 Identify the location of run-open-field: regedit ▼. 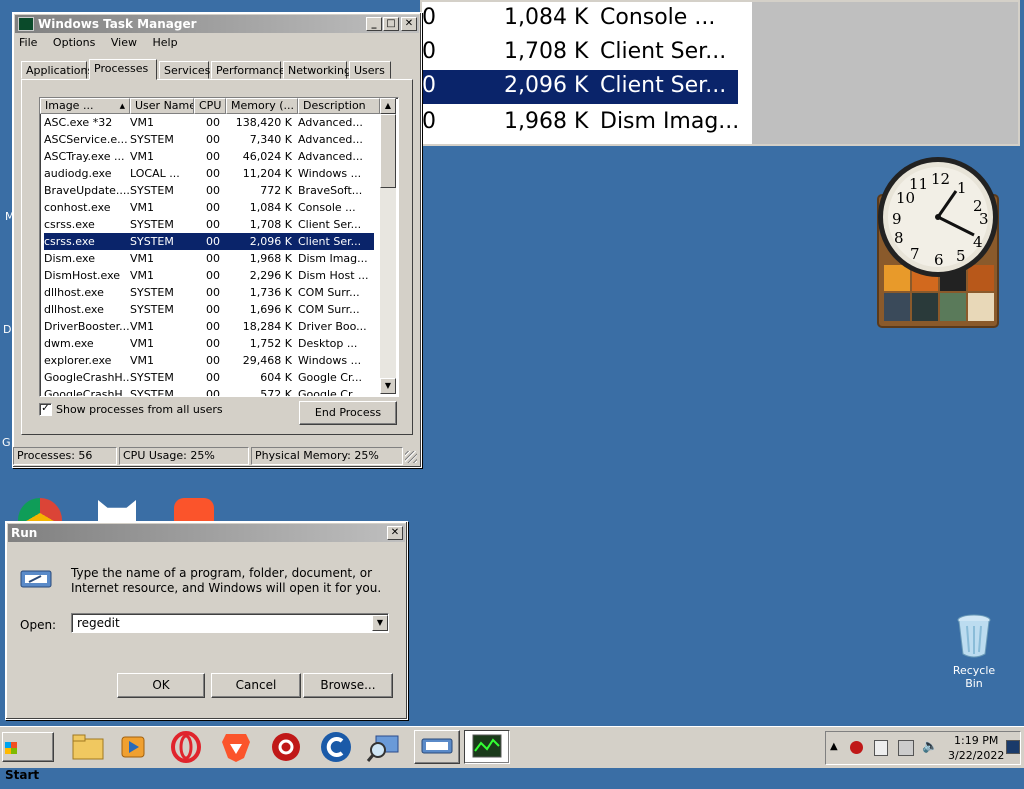
(230, 623).